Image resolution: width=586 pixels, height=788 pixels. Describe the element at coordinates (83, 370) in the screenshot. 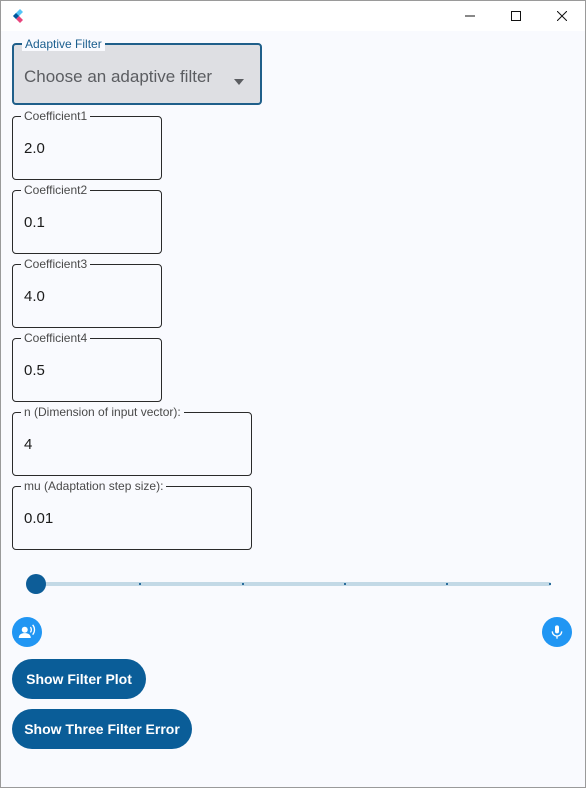

I see `coefficient4-value: 0.5` at that location.